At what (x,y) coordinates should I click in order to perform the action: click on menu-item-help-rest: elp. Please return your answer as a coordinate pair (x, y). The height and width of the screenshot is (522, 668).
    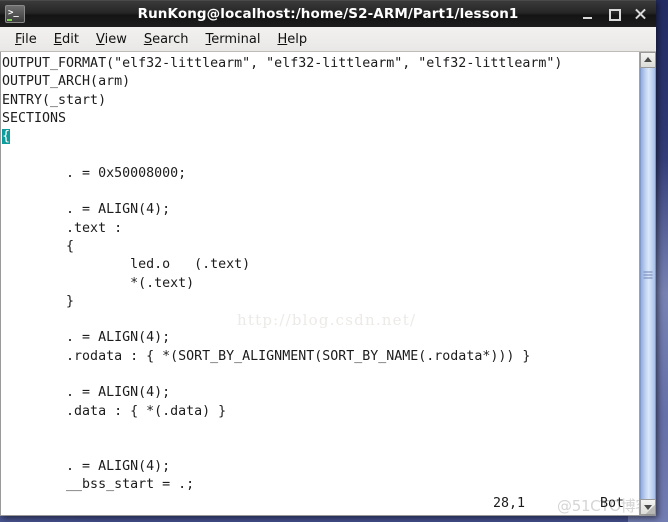
    Looking at the image, I should click on (297, 39).